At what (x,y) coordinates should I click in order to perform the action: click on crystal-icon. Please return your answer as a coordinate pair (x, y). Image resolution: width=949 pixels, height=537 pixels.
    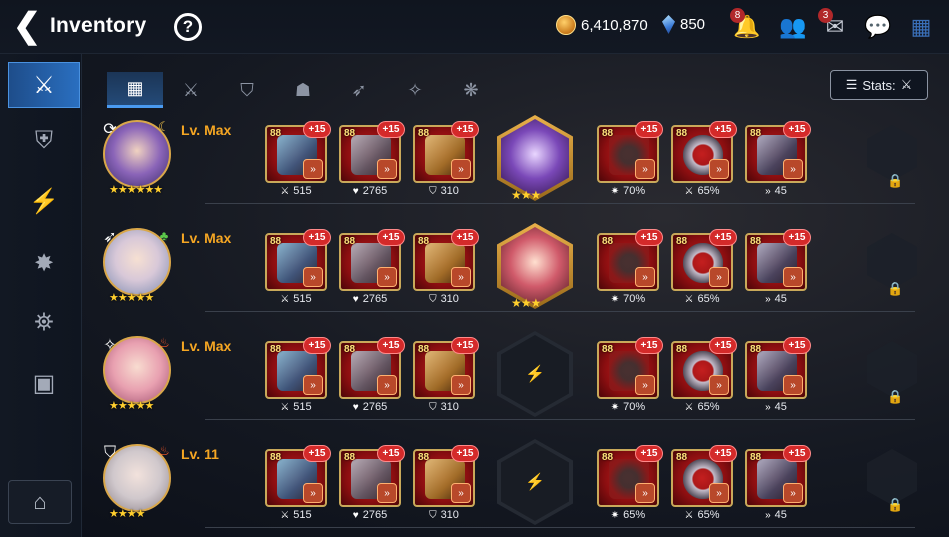
    Looking at the image, I should click on (668, 24).